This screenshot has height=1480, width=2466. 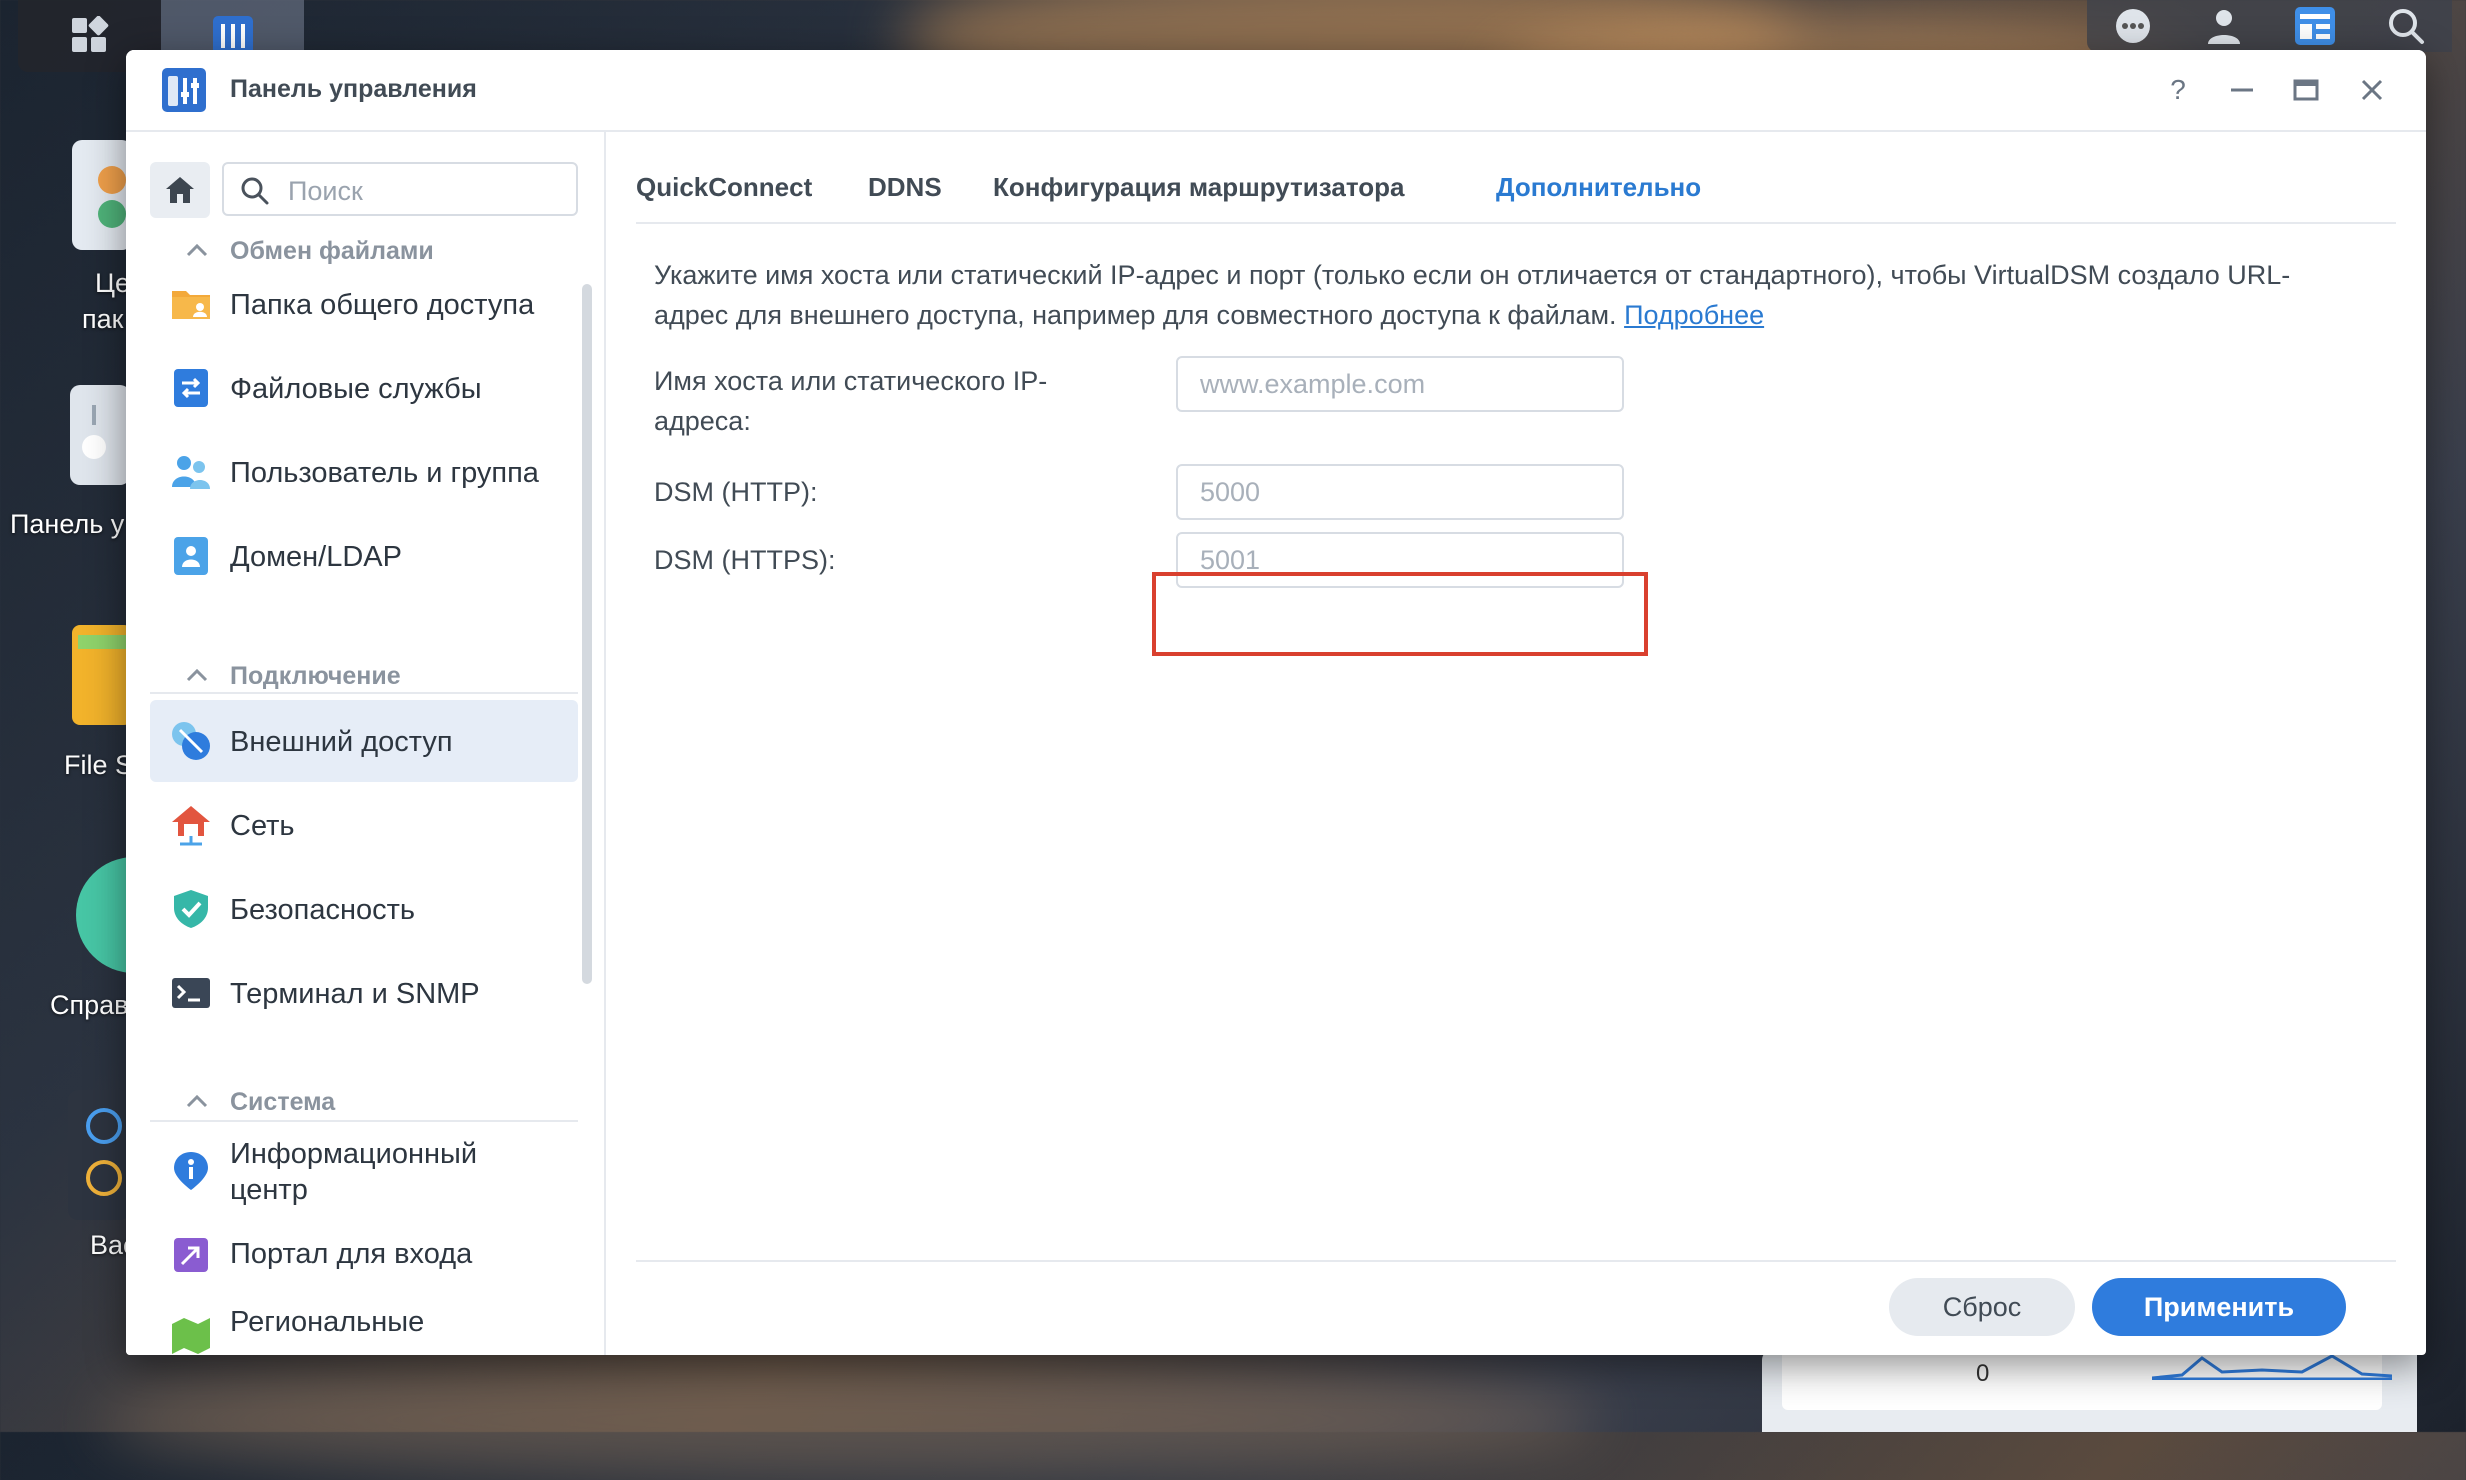 I want to click on desktop-icon-label: Справ, so click(x=89, y=1005).